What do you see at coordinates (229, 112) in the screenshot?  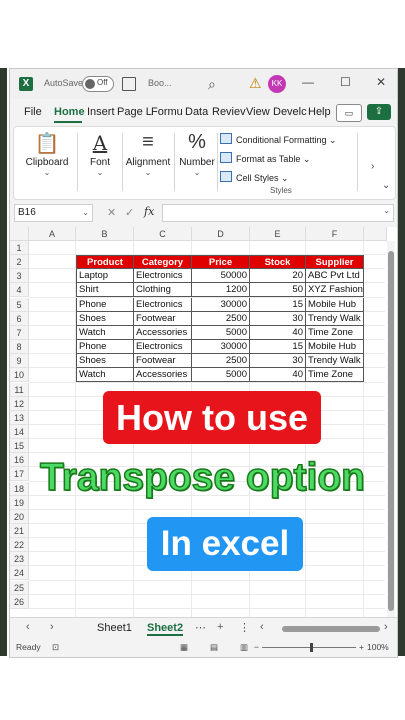 I see `tab-review: Reviev` at bounding box center [229, 112].